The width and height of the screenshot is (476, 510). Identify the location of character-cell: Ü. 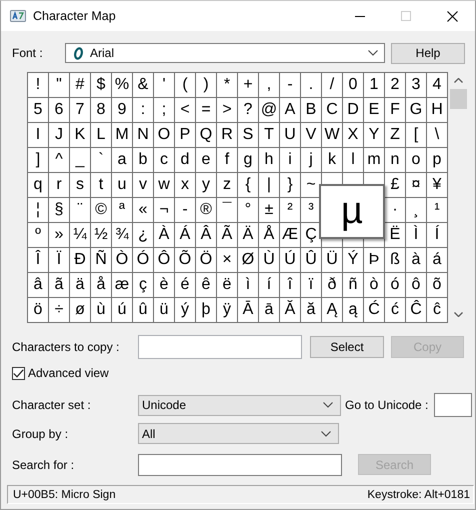
(332, 260).